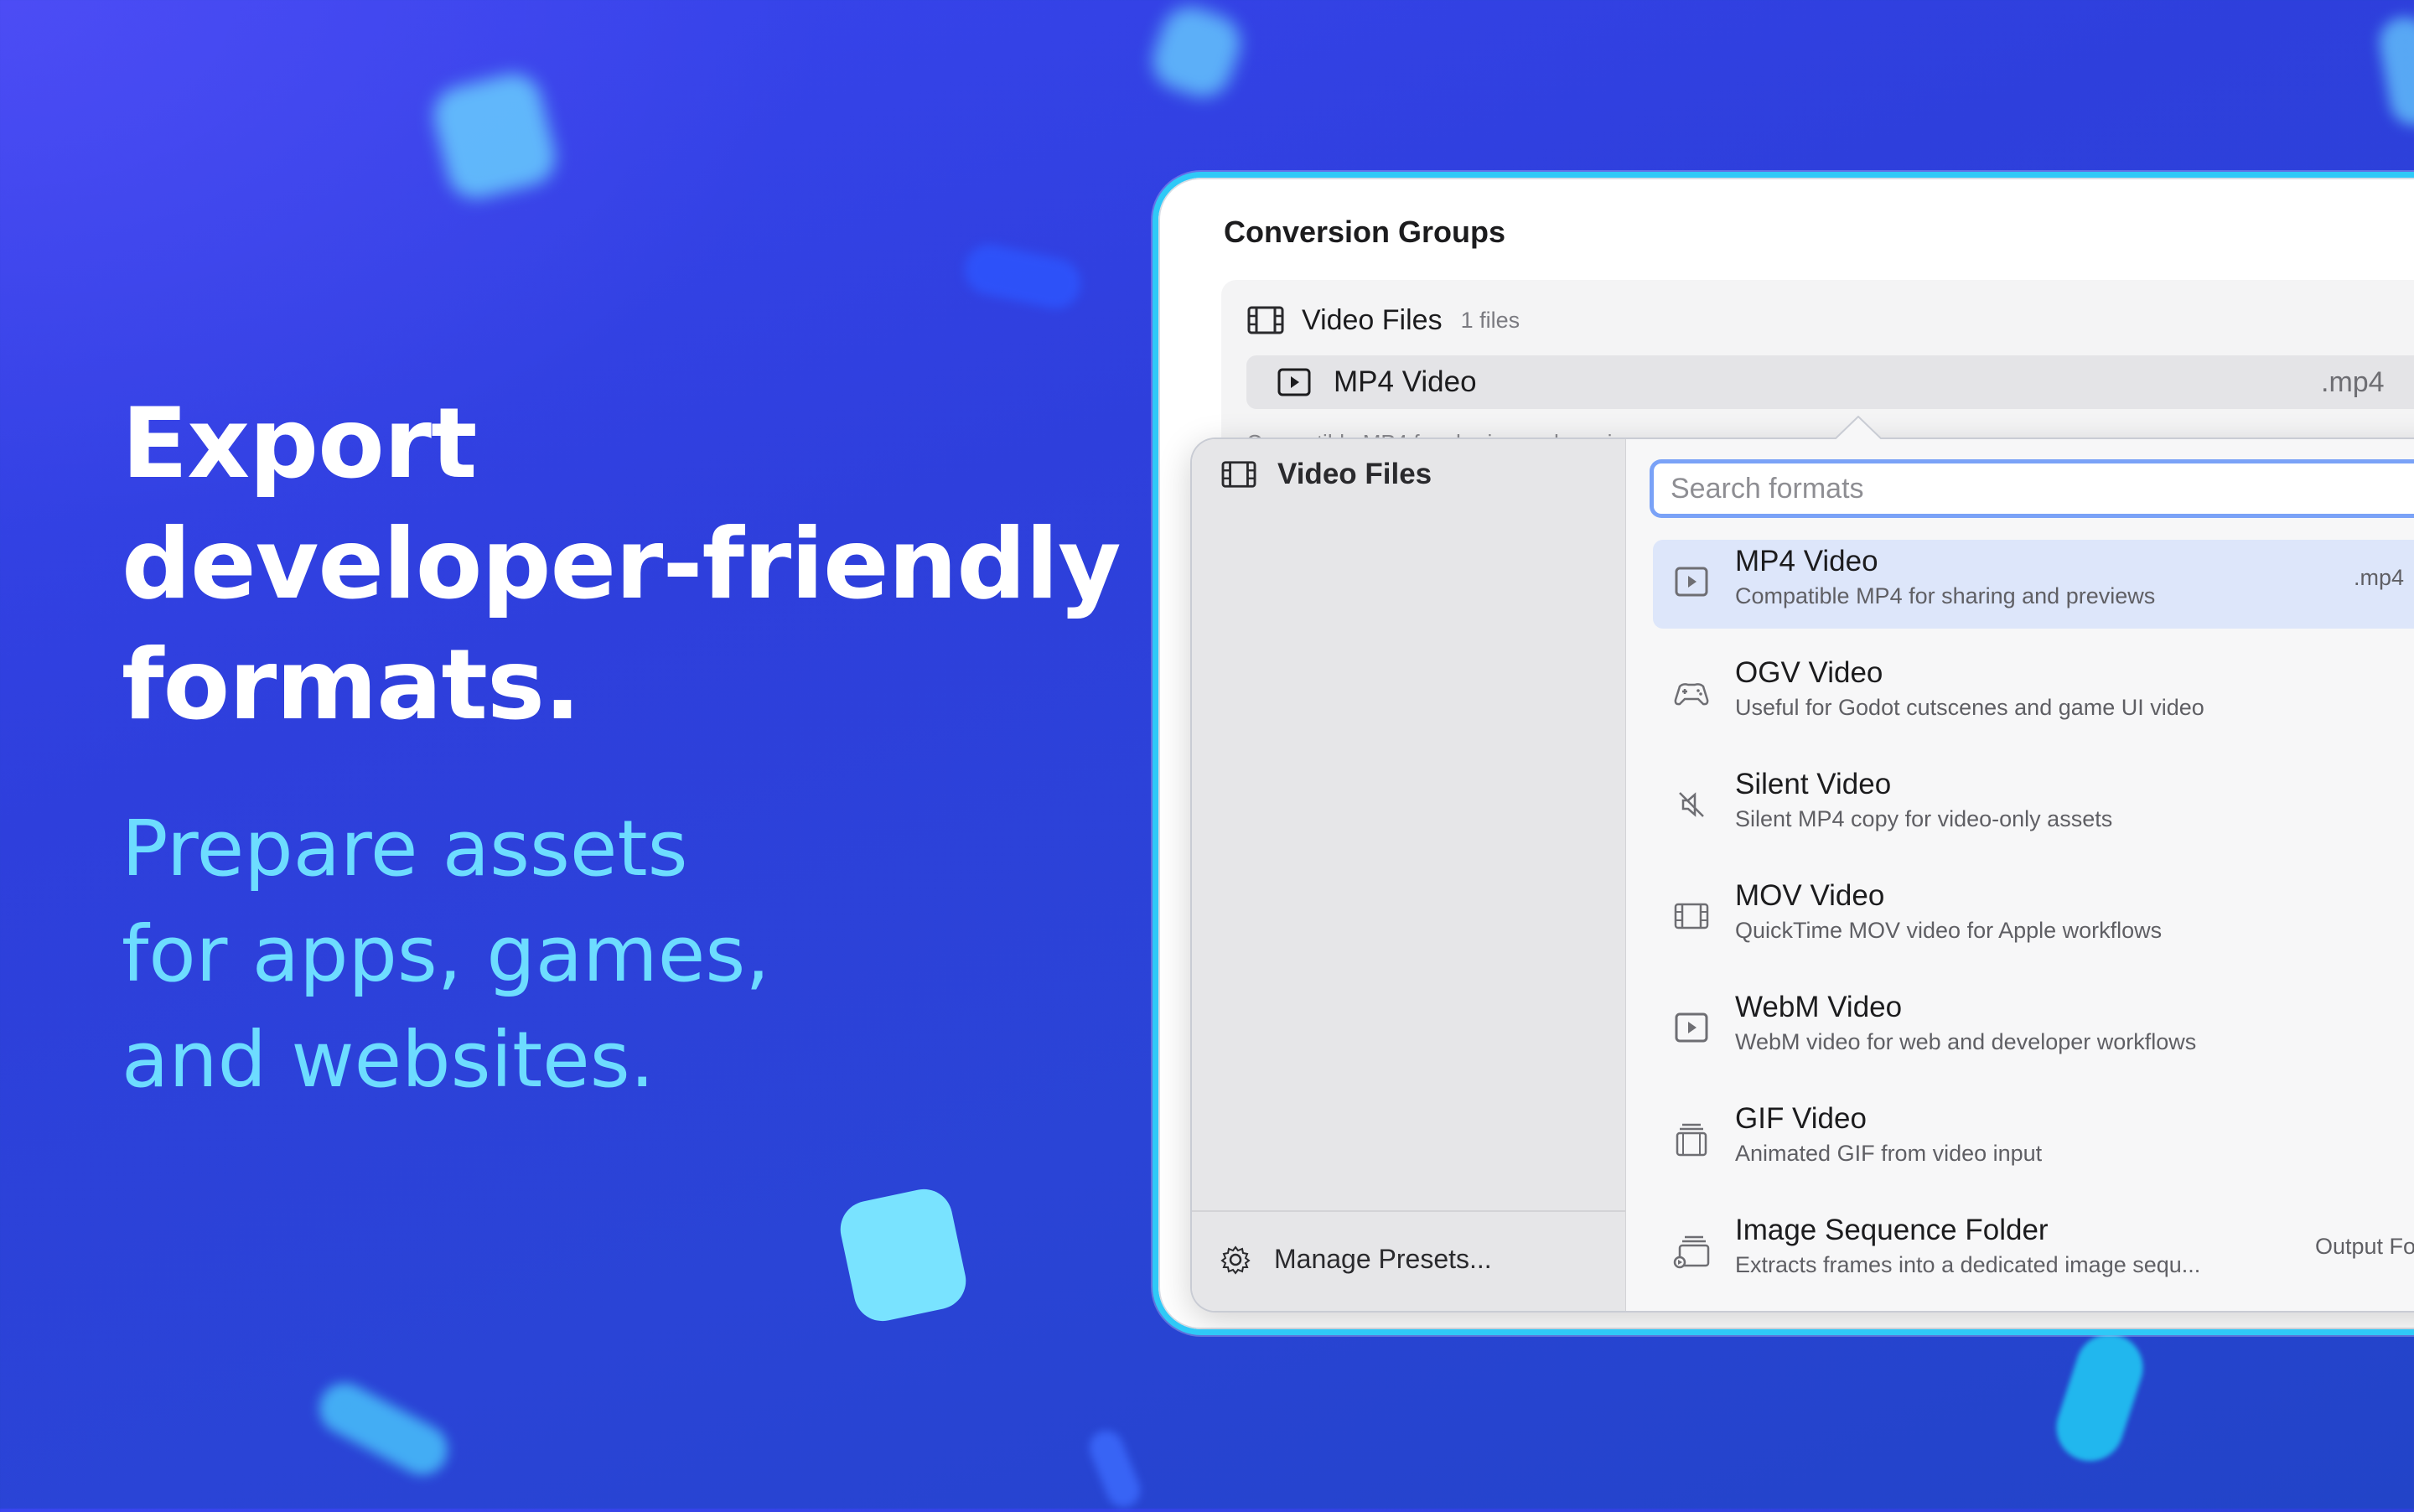 The height and width of the screenshot is (1512, 2414). I want to click on window-title: Conversion Groups, so click(1365, 232).